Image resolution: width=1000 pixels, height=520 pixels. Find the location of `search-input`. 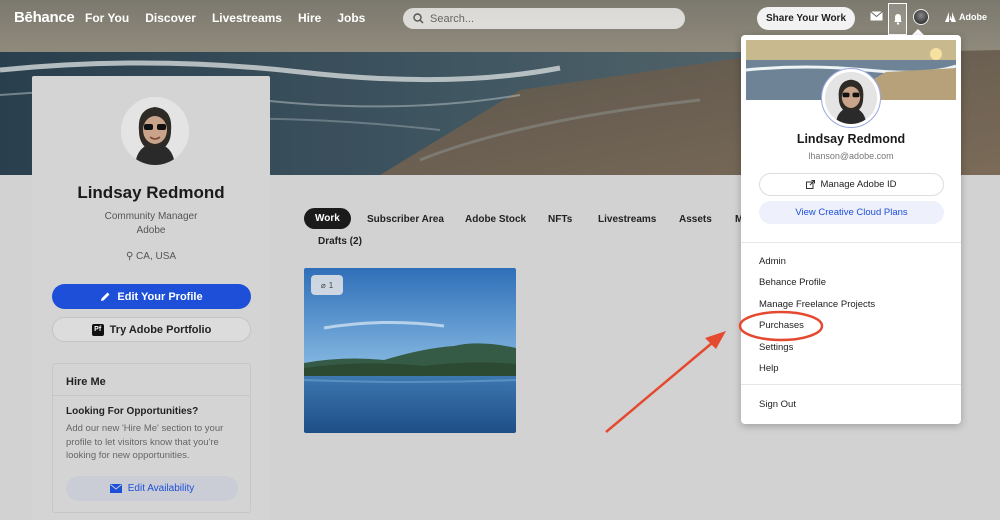

search-input is located at coordinates (550, 18).